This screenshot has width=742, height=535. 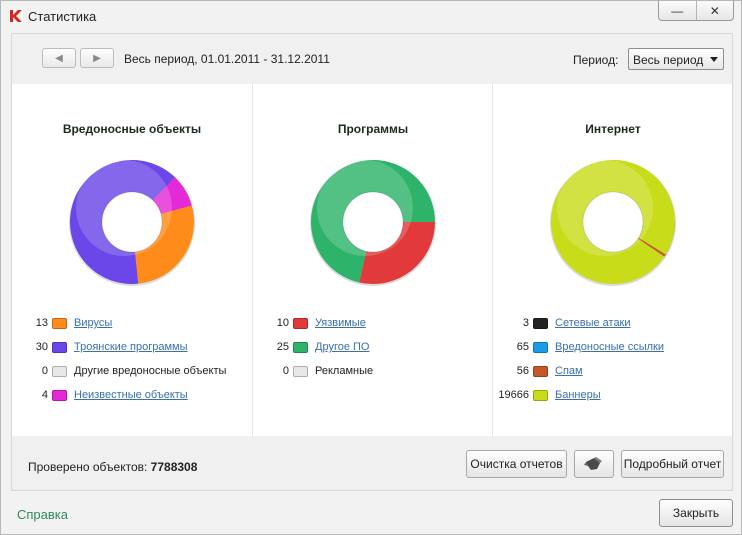 What do you see at coordinates (373, 129) in the screenshot?
I see `section-title: Программы` at bounding box center [373, 129].